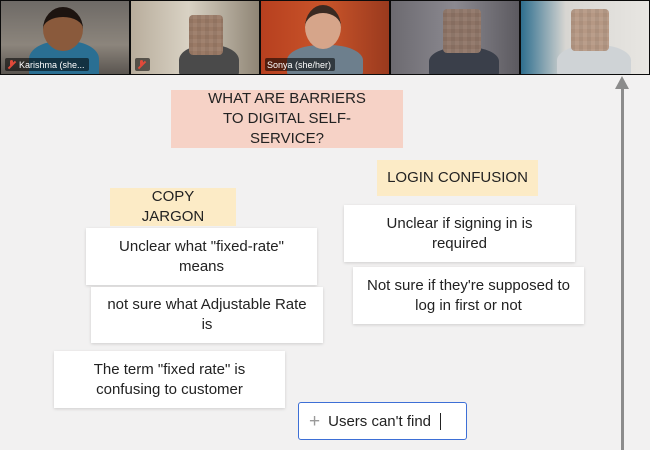 The width and height of the screenshot is (650, 450). Describe the element at coordinates (207, 315) in the screenshot. I see `sticky-note: not sure what Adjustable Rate is` at that location.